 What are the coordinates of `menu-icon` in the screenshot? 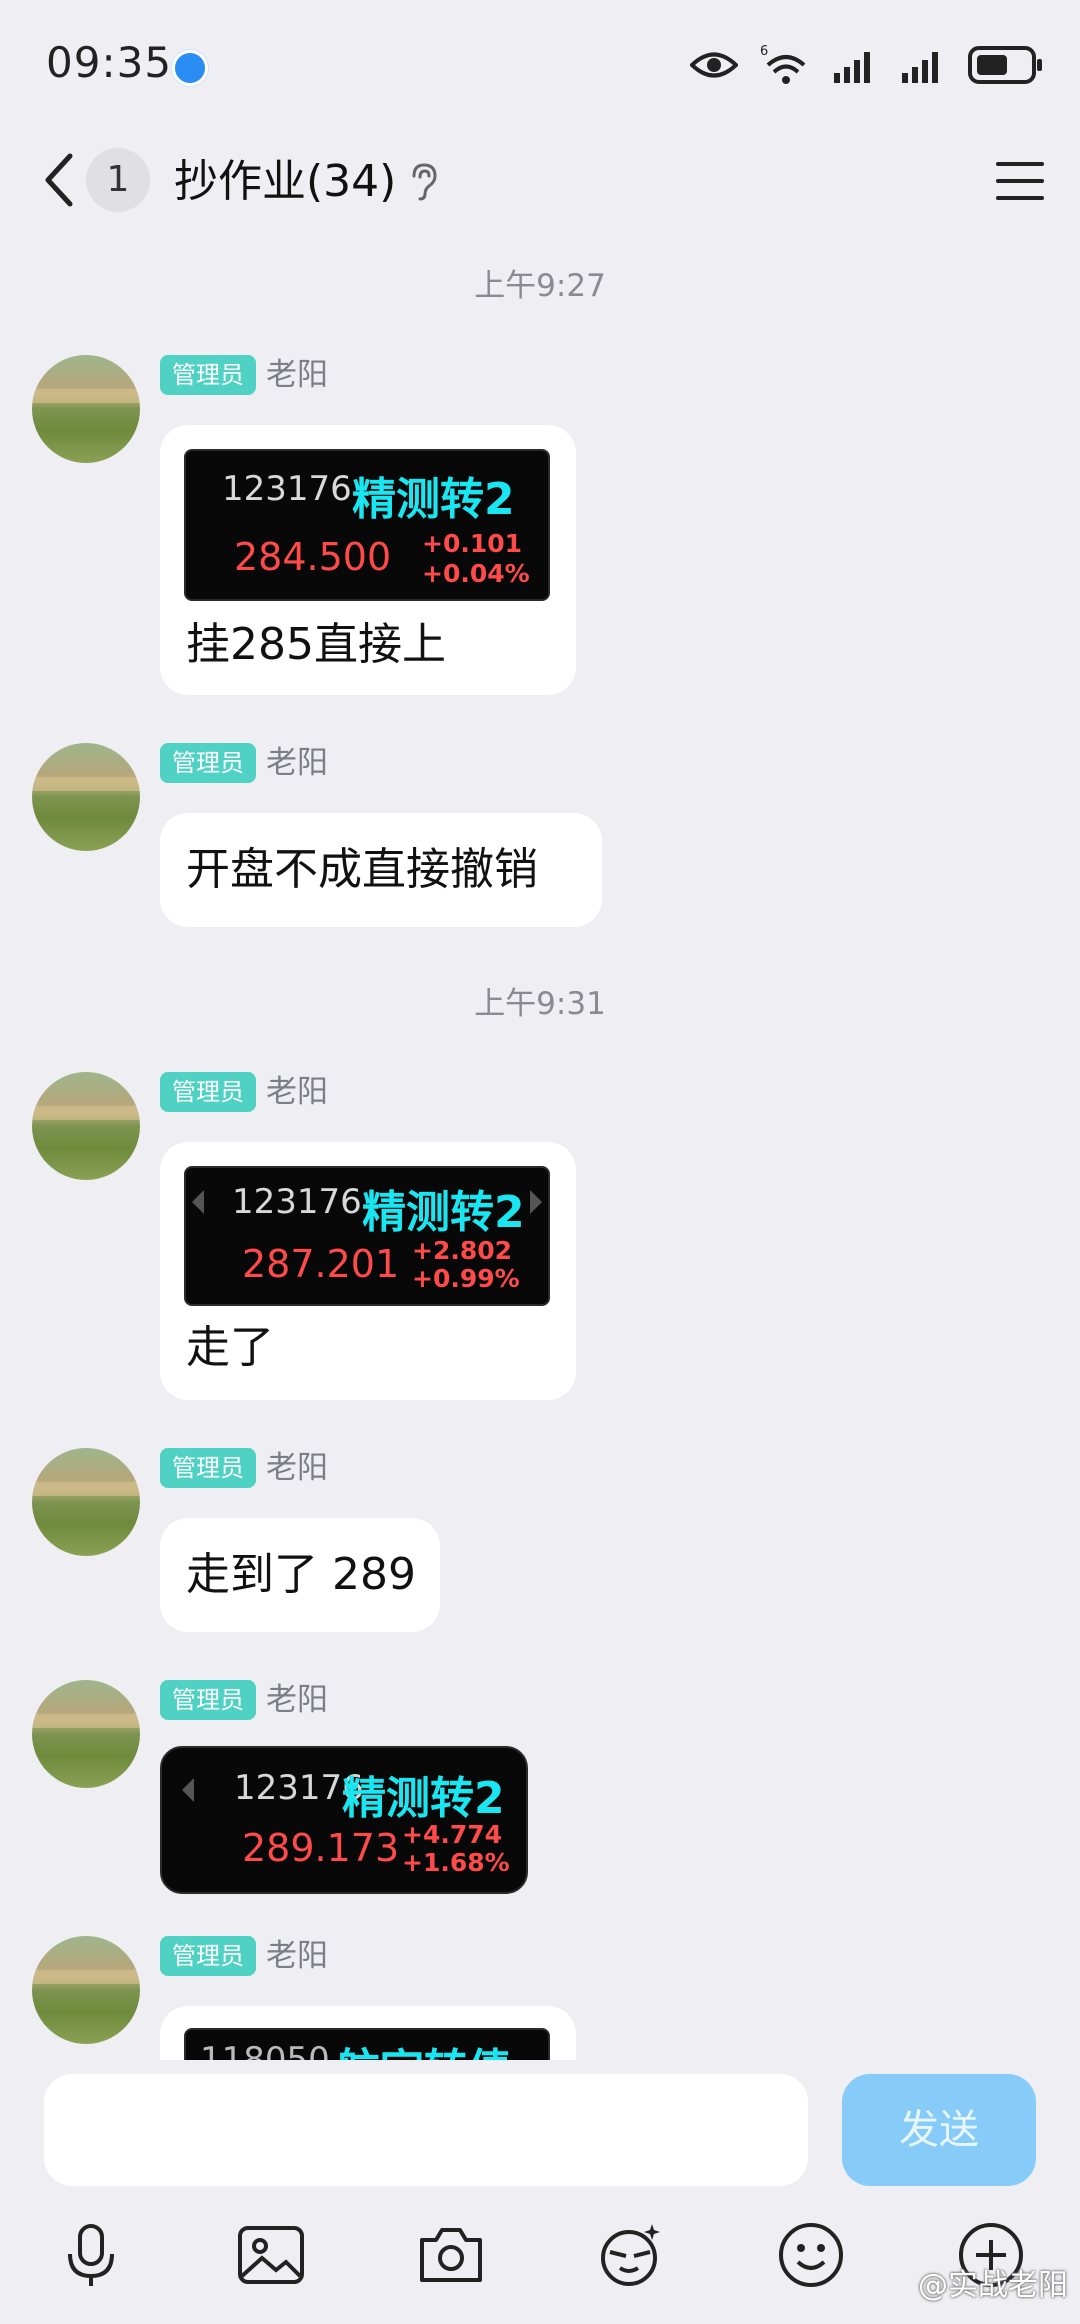 It's located at (1020, 181).